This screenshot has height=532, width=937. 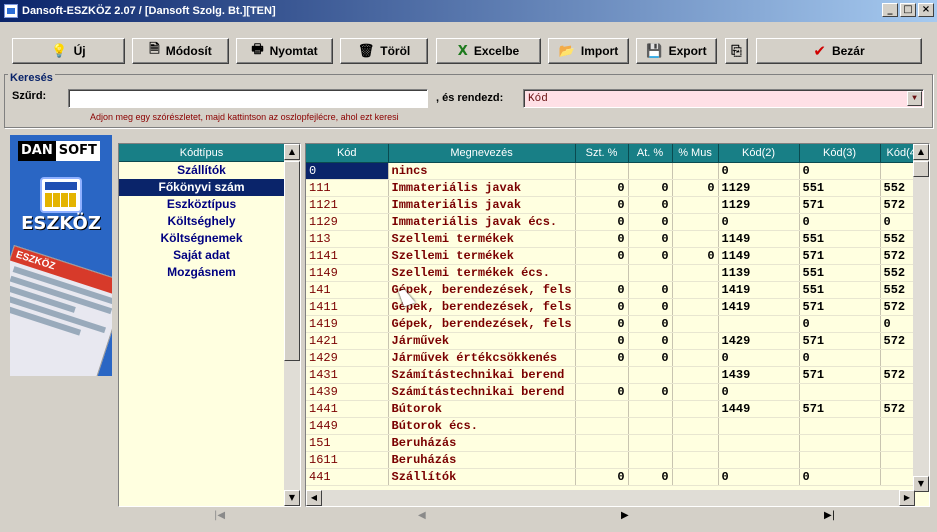 I want to click on scroll-right-icon: ▶, so click(x=907, y=498).